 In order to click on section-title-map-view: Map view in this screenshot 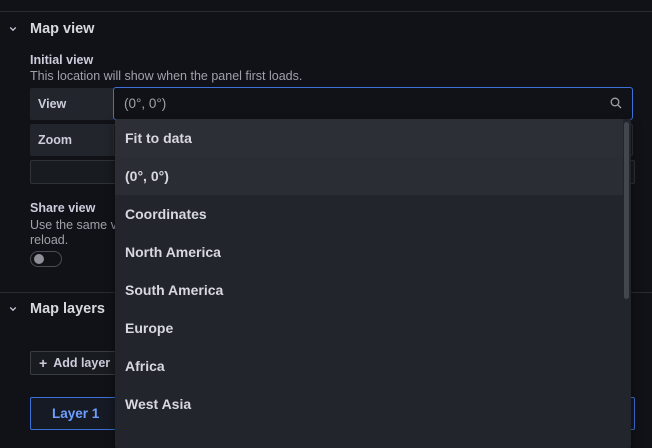, I will do `click(62, 29)`.